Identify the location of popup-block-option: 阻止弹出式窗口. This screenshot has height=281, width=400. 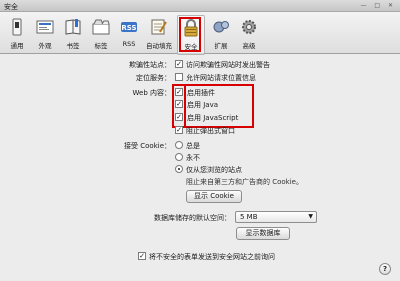
(210, 131).